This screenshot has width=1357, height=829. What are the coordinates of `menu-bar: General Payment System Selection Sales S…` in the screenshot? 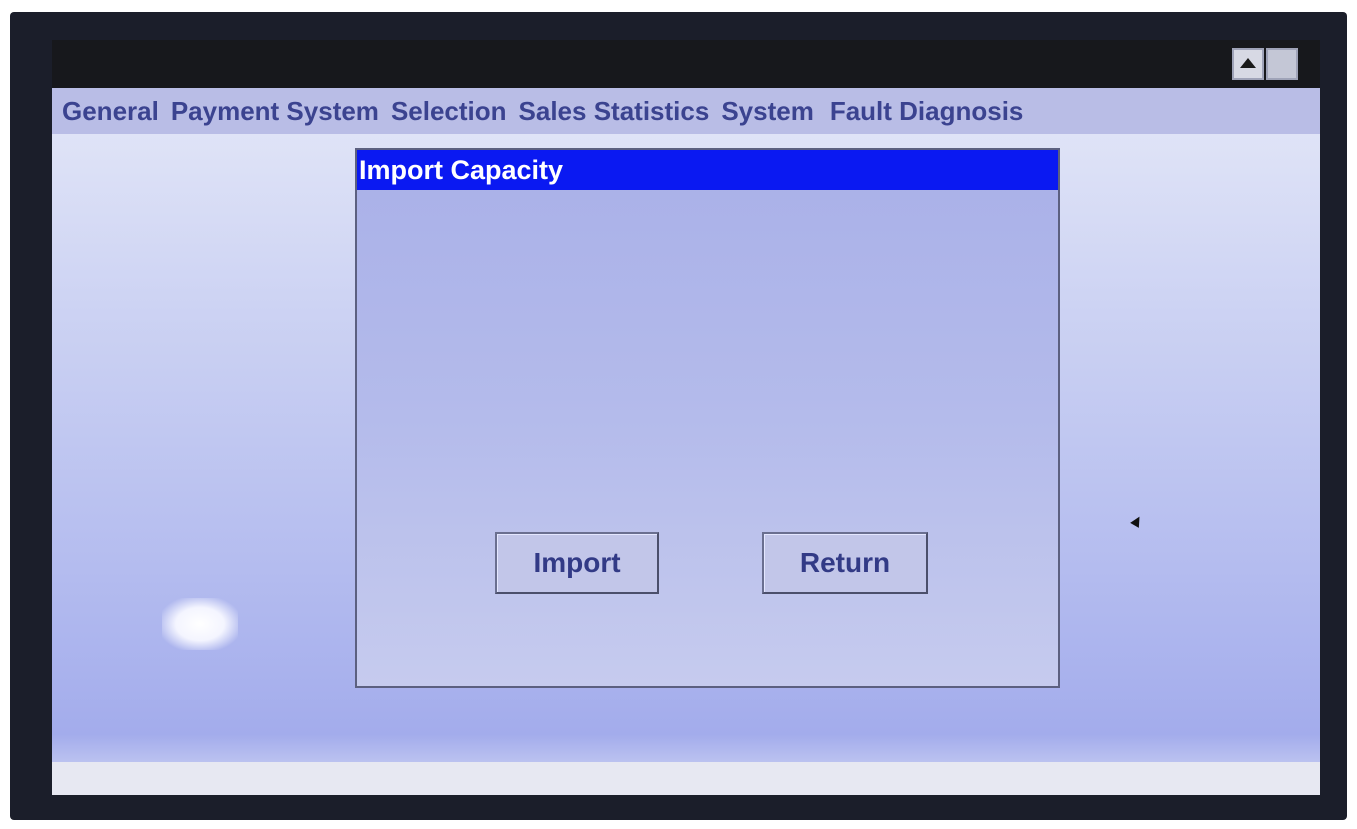 It's located at (686, 111).